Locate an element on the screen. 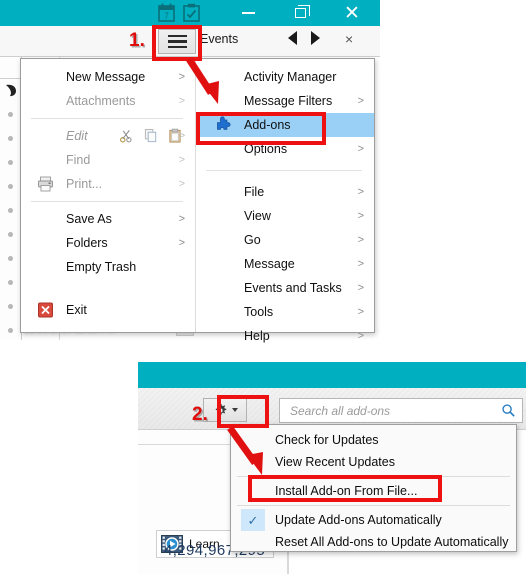 The height and width of the screenshot is (574, 526). edit-icon-group is located at coordinates (150, 136).